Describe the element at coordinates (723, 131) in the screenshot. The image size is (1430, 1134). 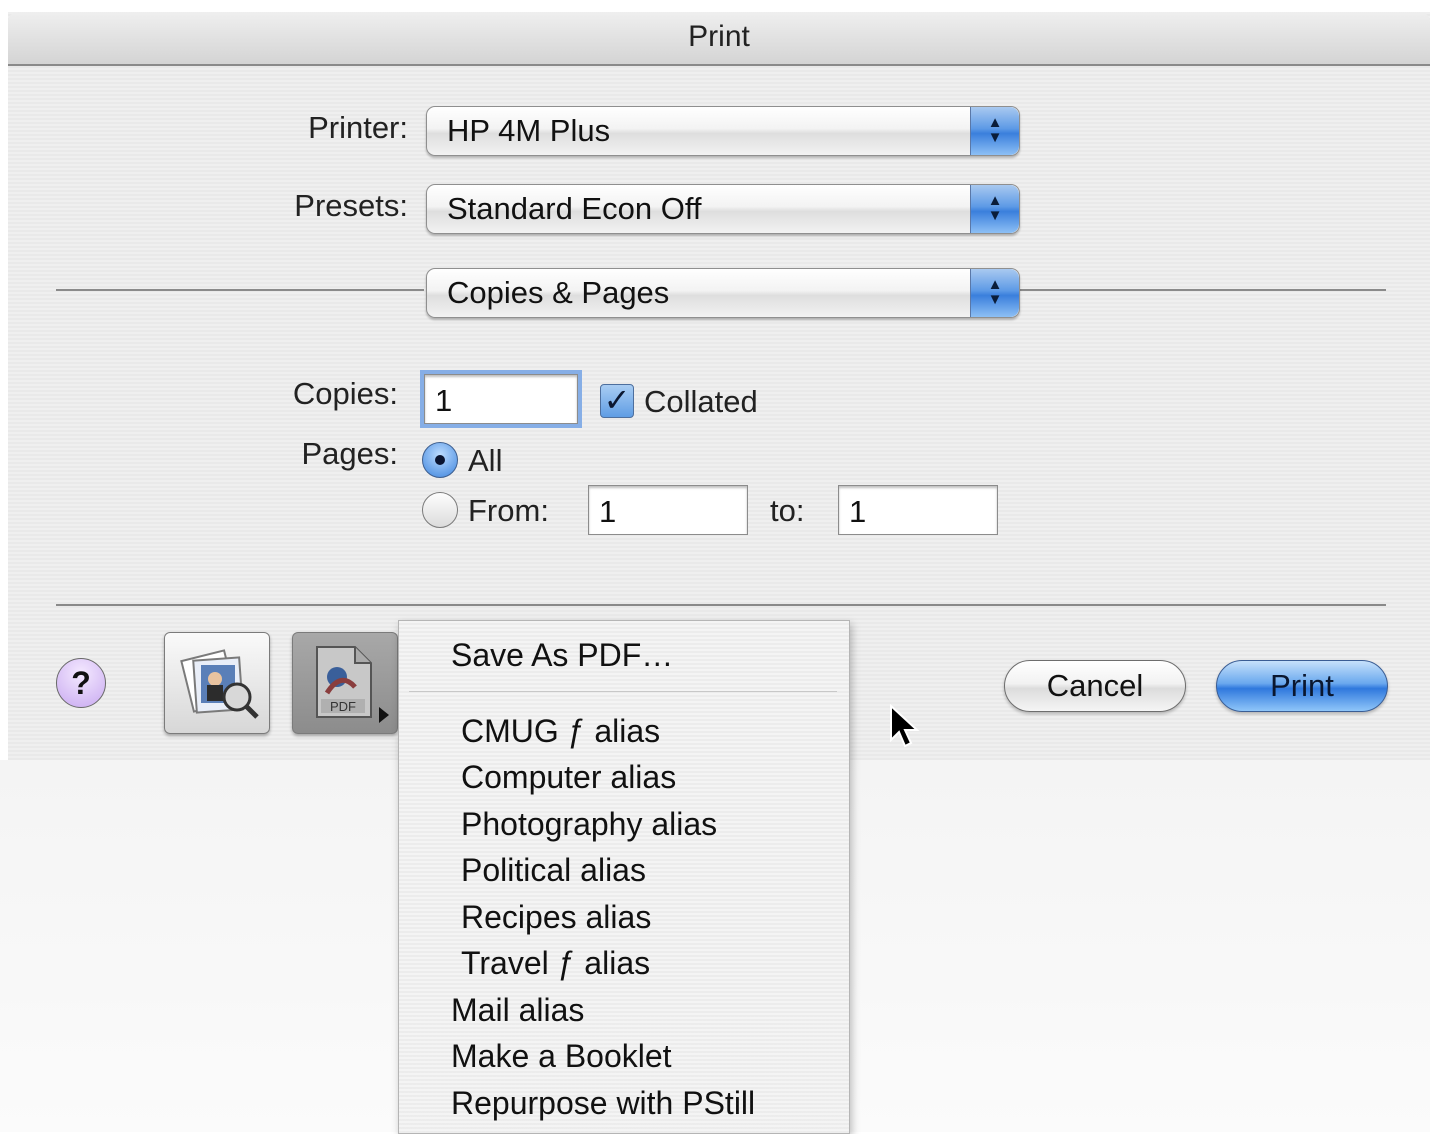
I see `printer-popup: HP 4M Plus ▲ ▼` at that location.